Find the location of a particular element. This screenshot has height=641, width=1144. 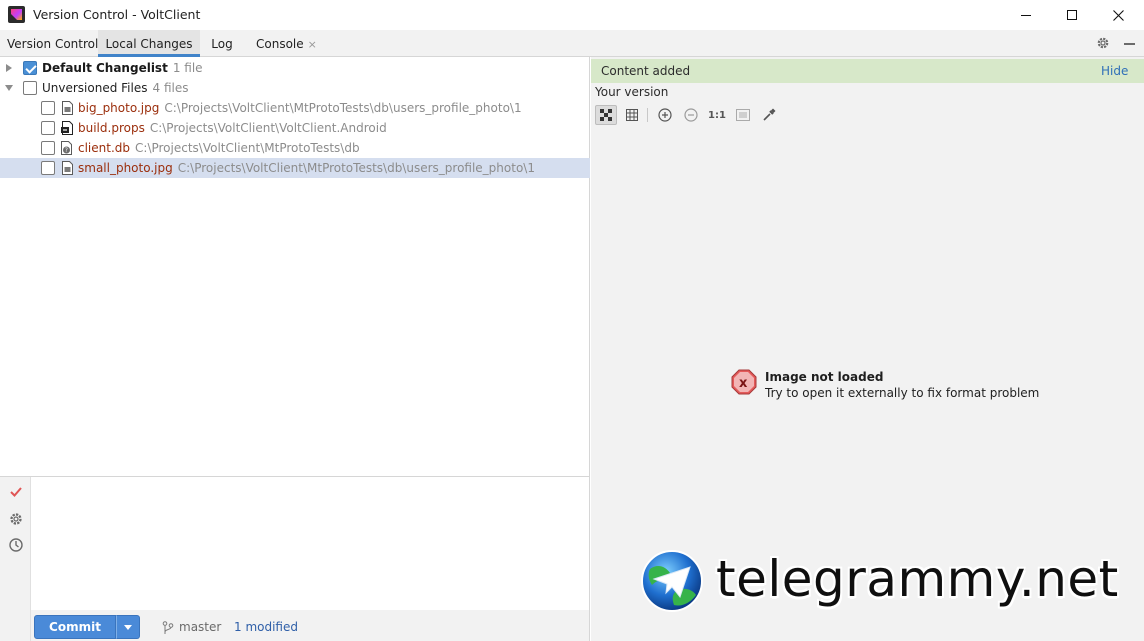

commit-button: Commit is located at coordinates (75, 627).